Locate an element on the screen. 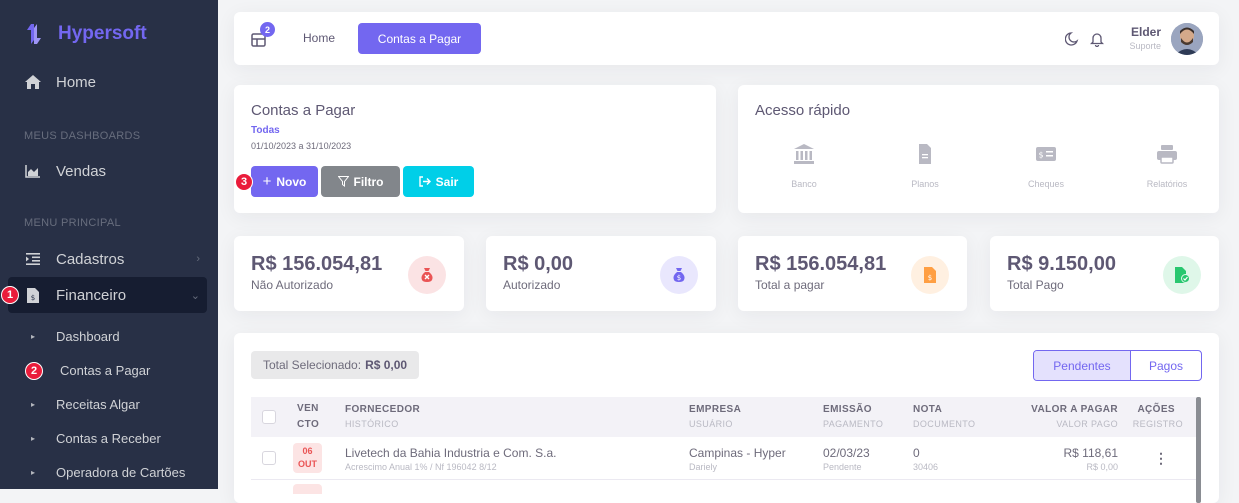  col-emissao: EMISSÃO is located at coordinates (847, 409).